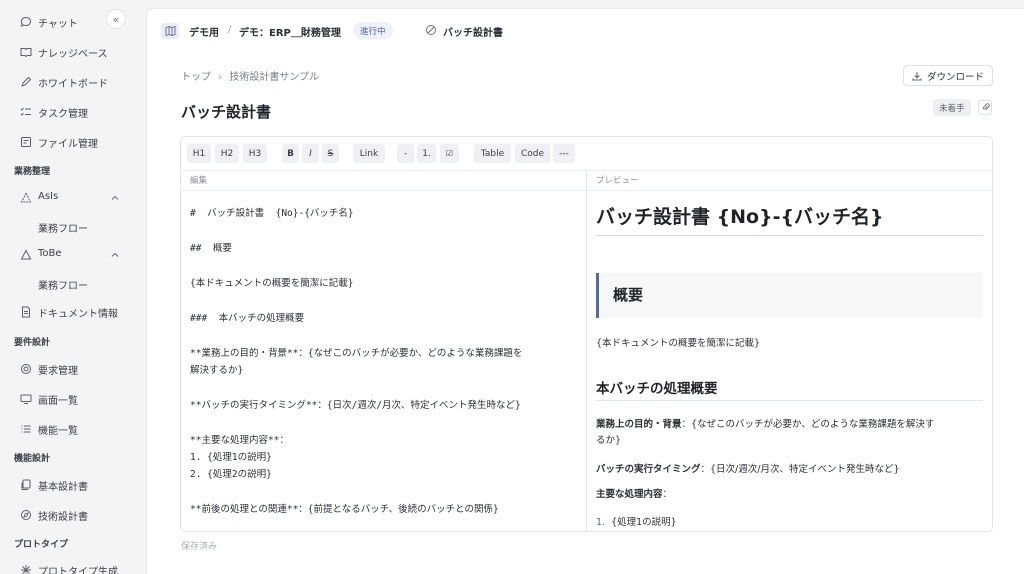 The height and width of the screenshot is (574, 1024). What do you see at coordinates (26, 399) in the screenshot?
I see `monitor-icon` at bounding box center [26, 399].